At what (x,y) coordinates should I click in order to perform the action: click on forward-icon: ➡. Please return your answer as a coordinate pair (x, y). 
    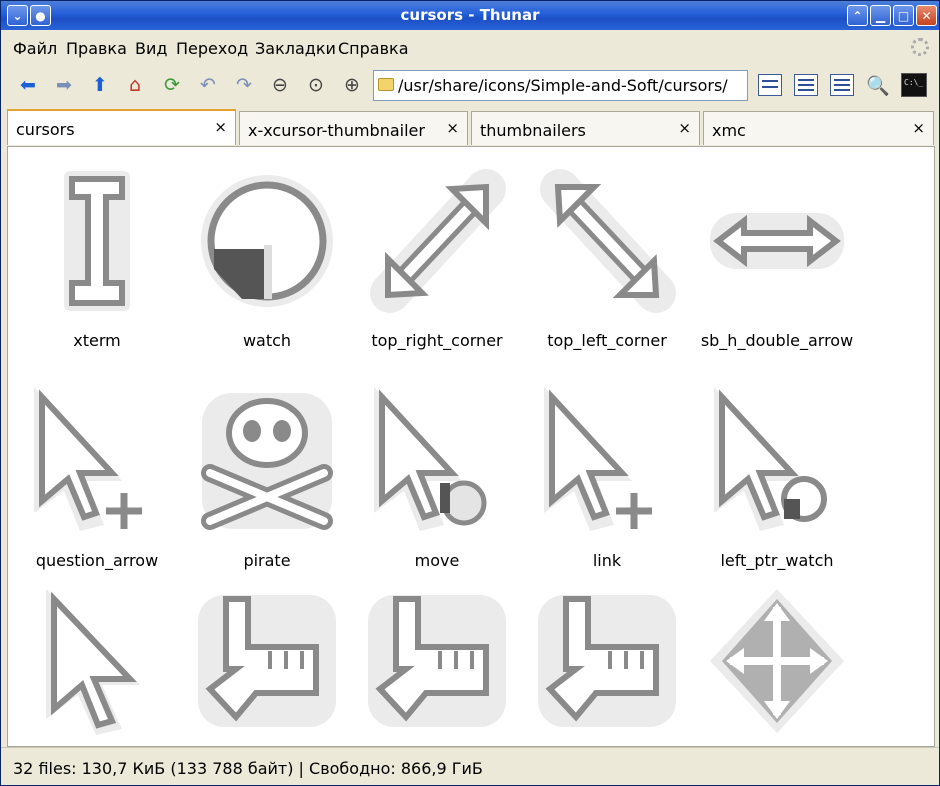
    Looking at the image, I should click on (64, 85).